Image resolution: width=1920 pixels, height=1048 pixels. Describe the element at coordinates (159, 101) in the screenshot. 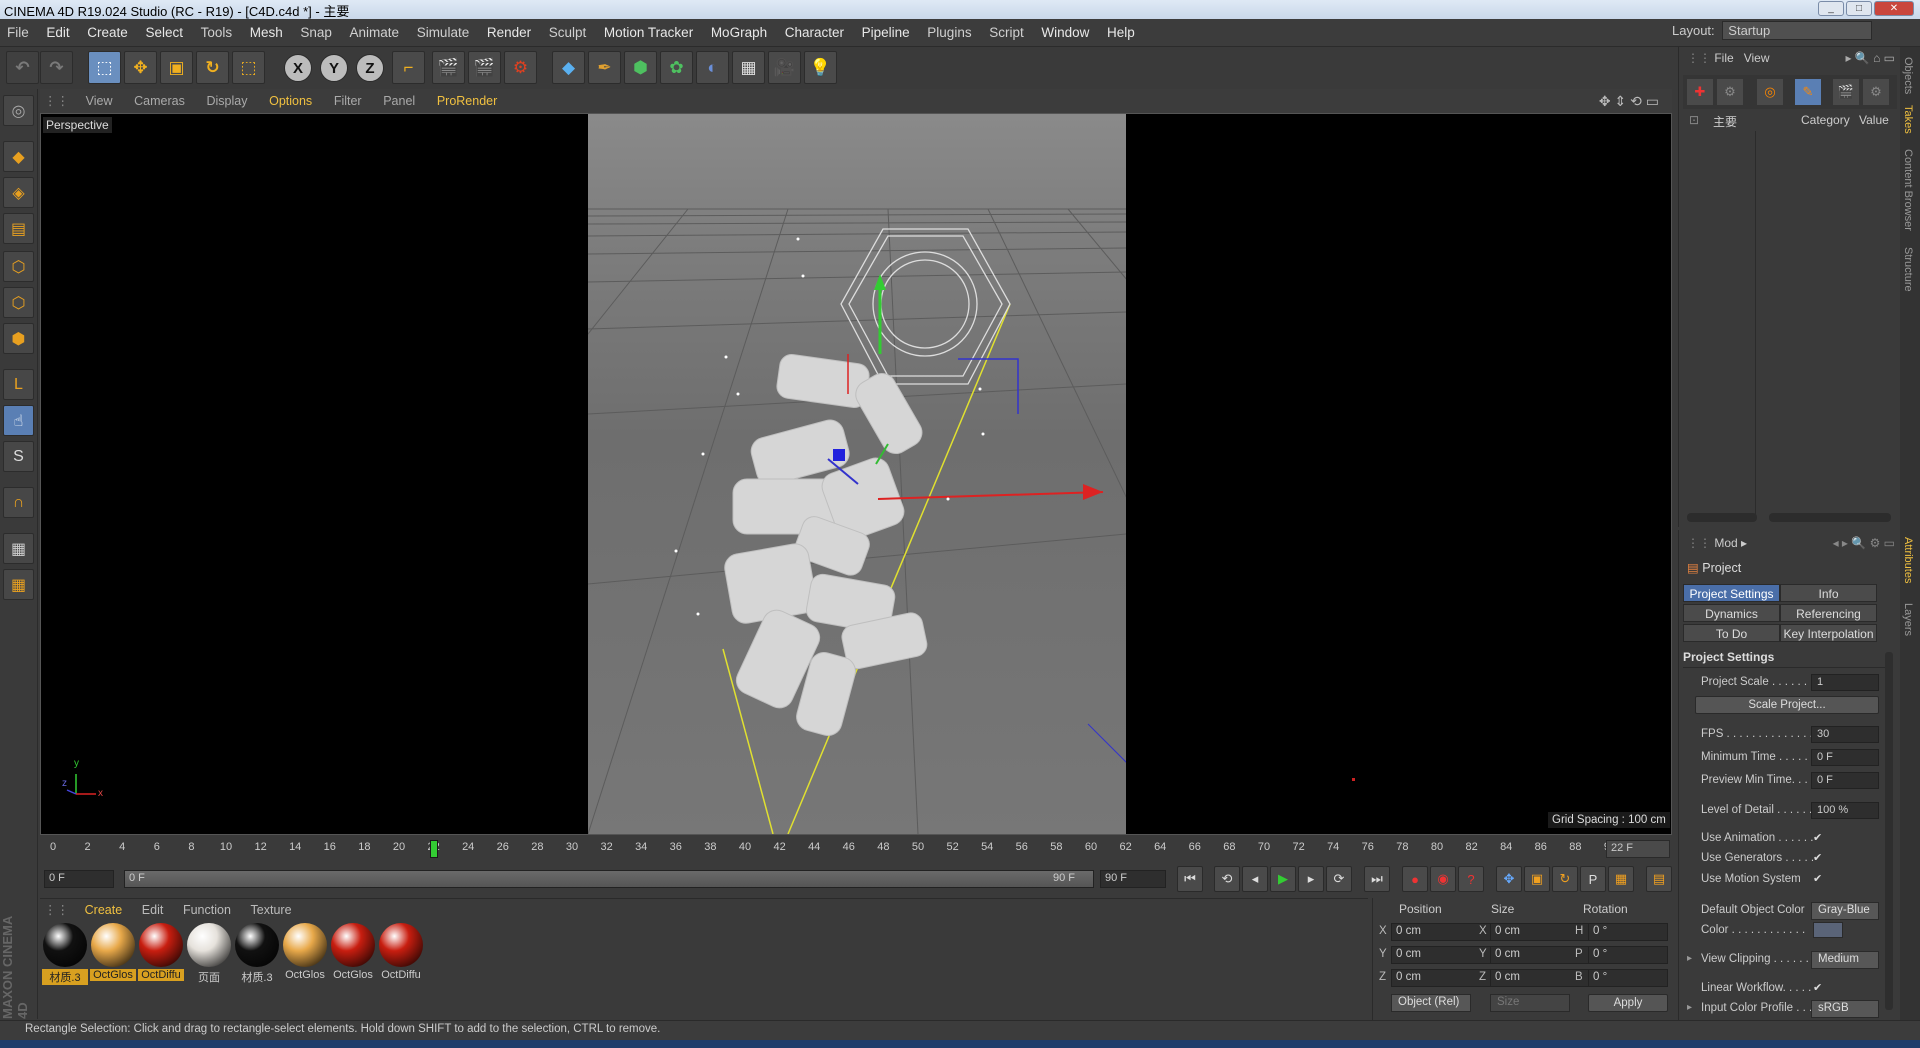

I see `viewport-menu-cameras: Cameras` at that location.